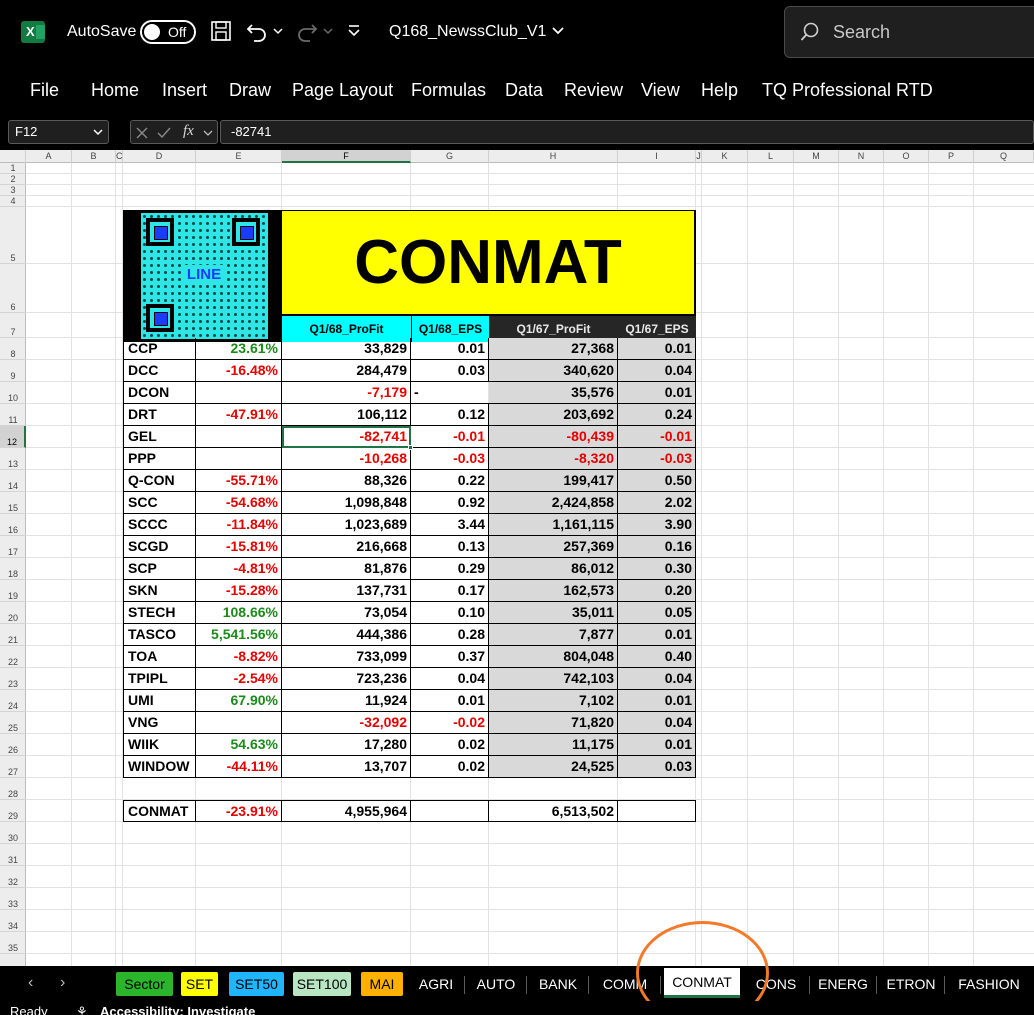  What do you see at coordinates (450, 723) in the screenshot?
I see `cell-eps68-vng: -0.02` at bounding box center [450, 723].